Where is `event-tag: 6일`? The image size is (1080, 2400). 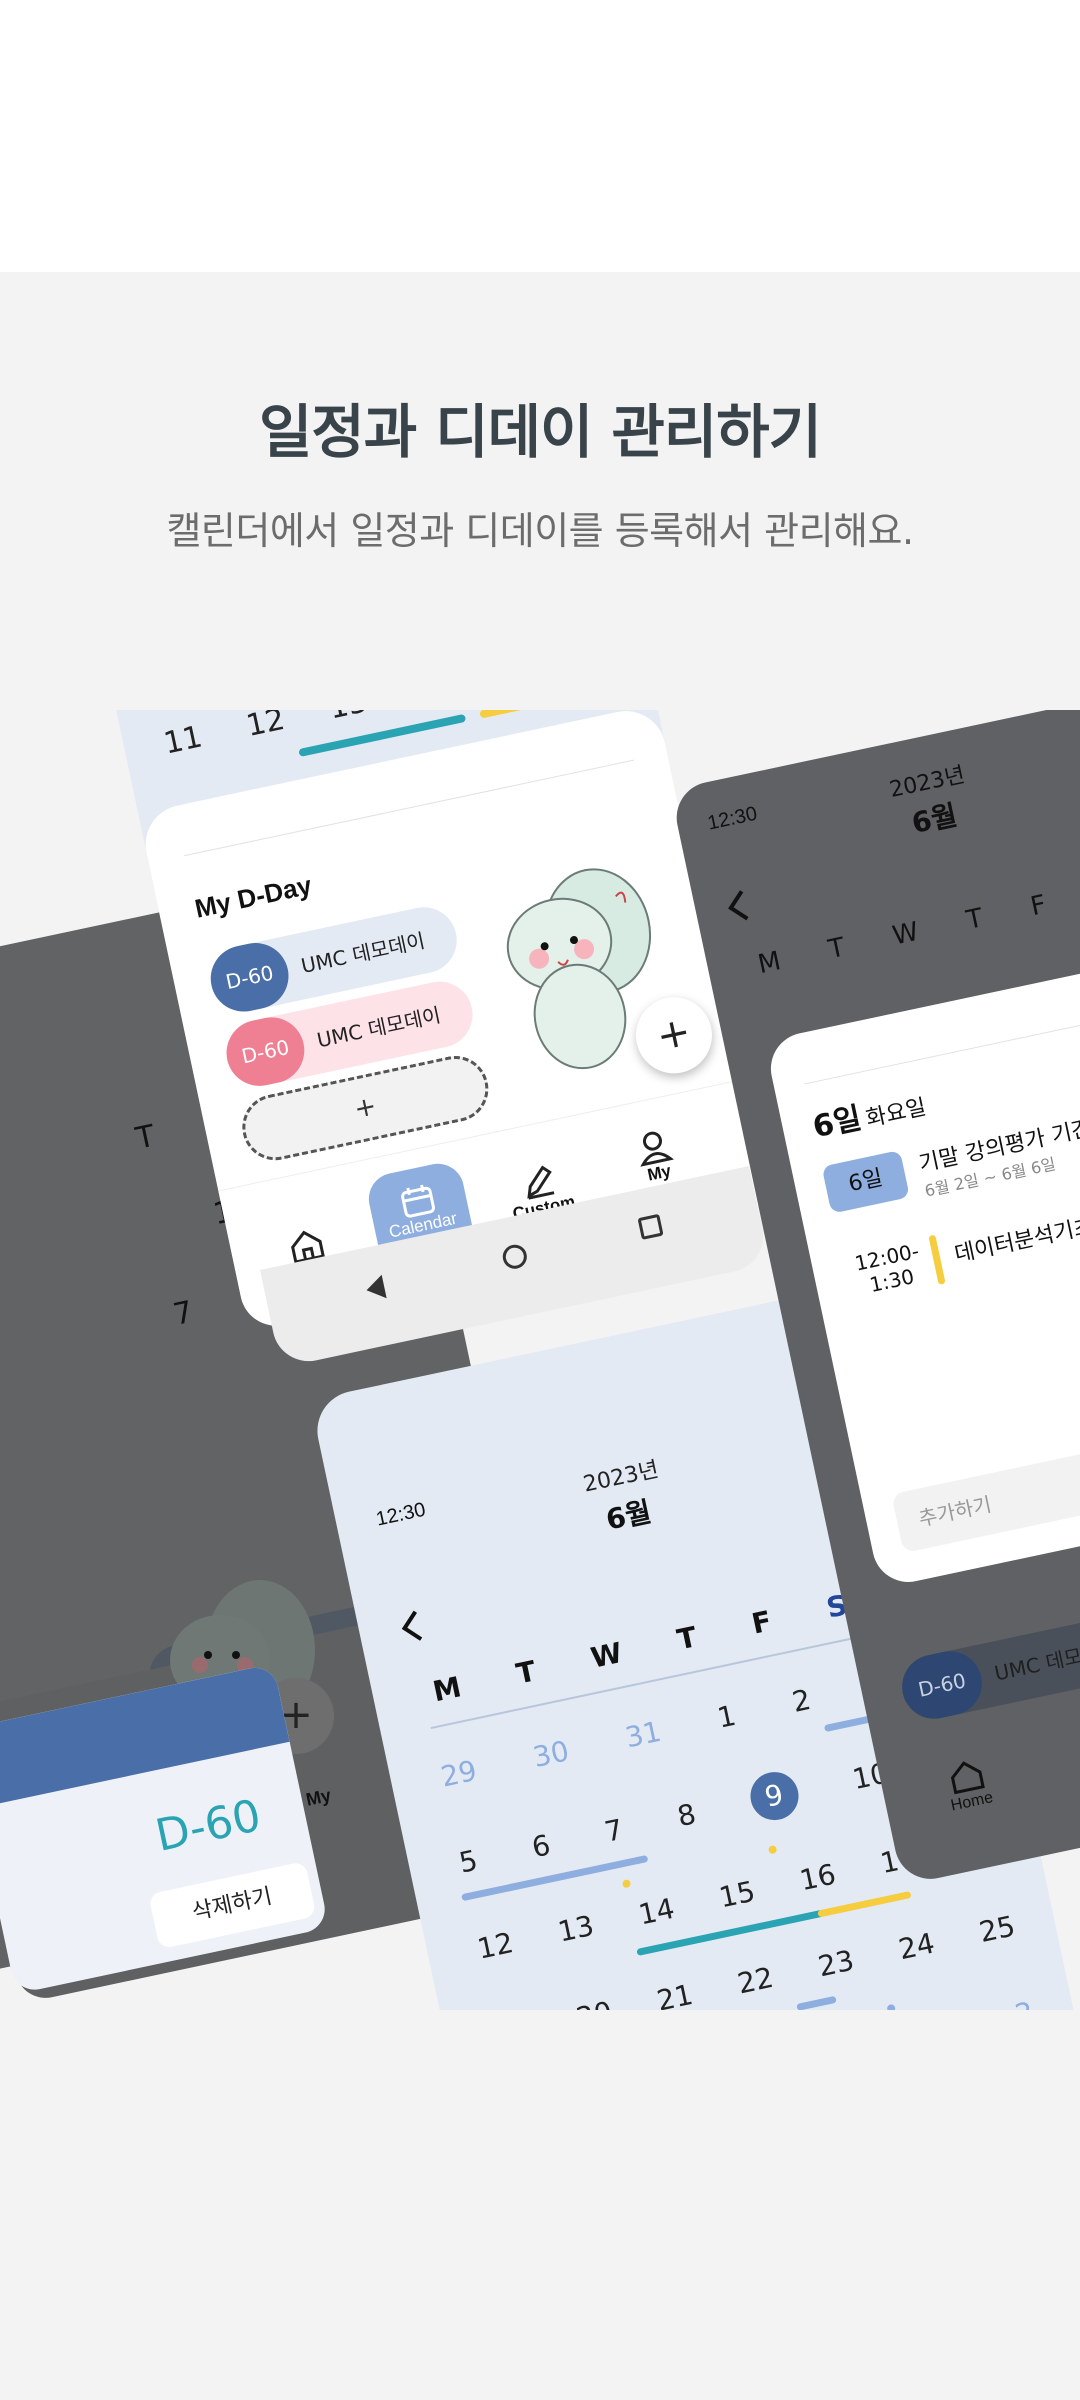
event-tag: 6일 is located at coordinates (865, 1182).